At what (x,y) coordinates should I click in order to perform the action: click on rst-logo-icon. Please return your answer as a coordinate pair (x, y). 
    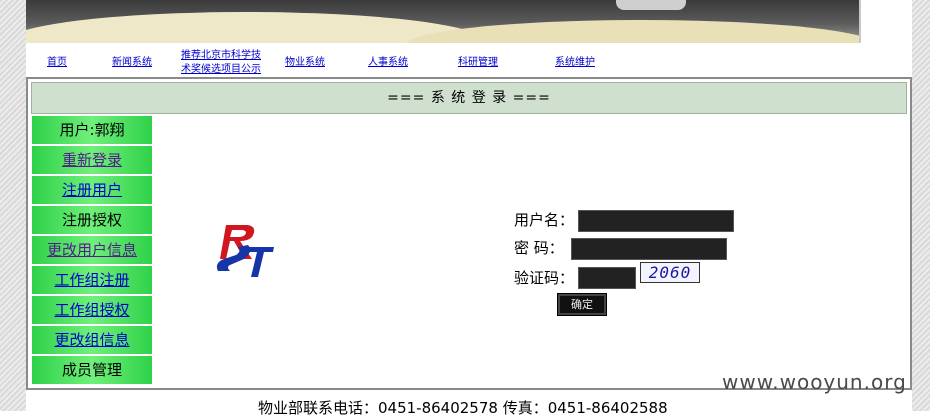
    Looking at the image, I should click on (245, 251).